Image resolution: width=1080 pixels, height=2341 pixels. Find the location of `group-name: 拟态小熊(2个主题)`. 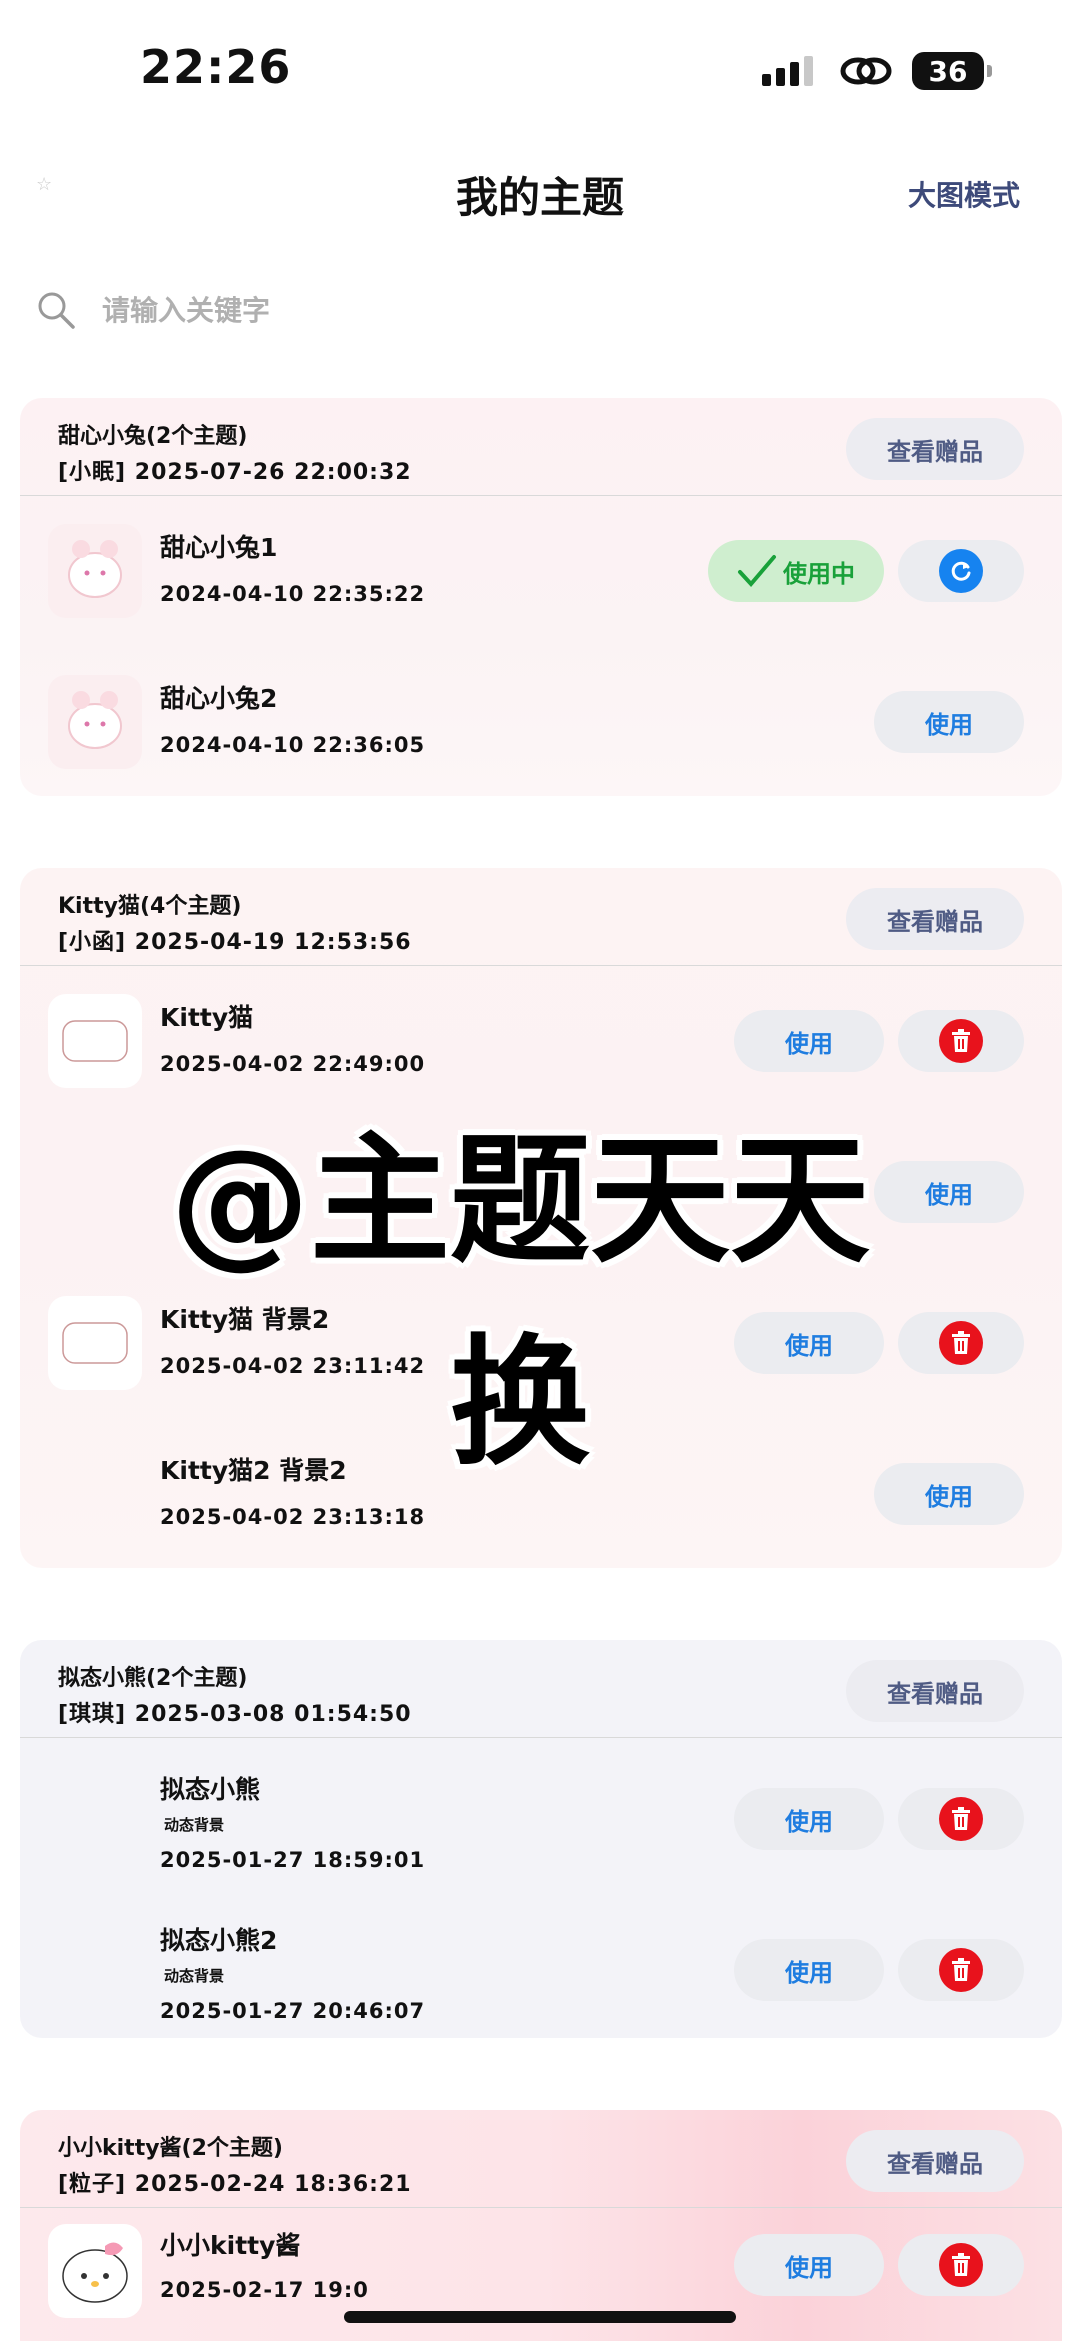

group-name: 拟态小熊(2个主题) is located at coordinates (153, 1678).